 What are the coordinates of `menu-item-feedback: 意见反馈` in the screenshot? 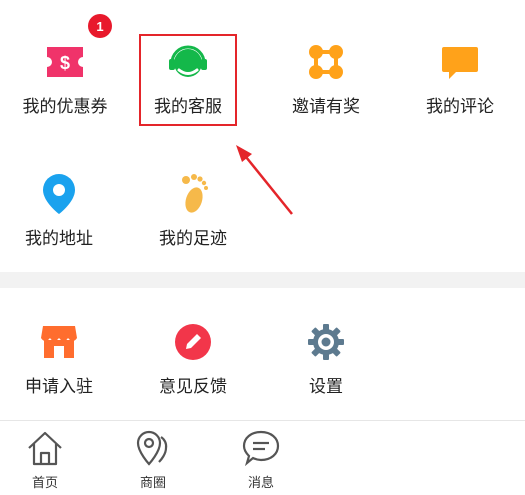 It's located at (193, 360).